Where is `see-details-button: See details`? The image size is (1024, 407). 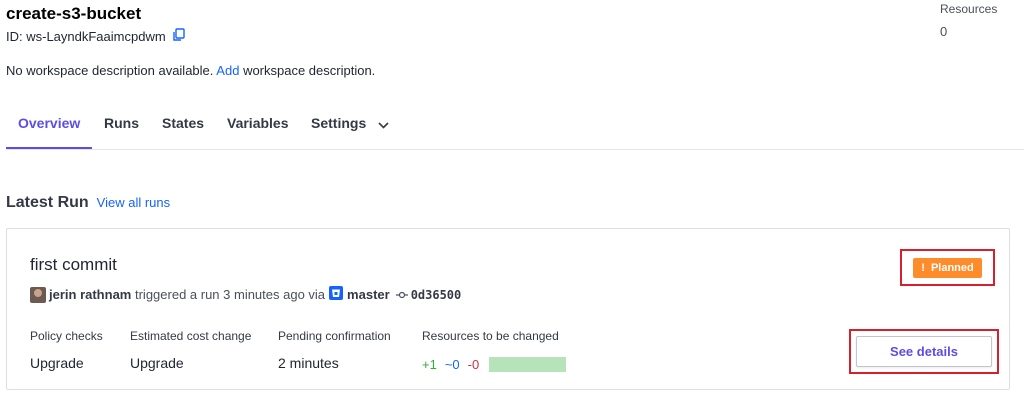 see-details-button: See details is located at coordinates (924, 351).